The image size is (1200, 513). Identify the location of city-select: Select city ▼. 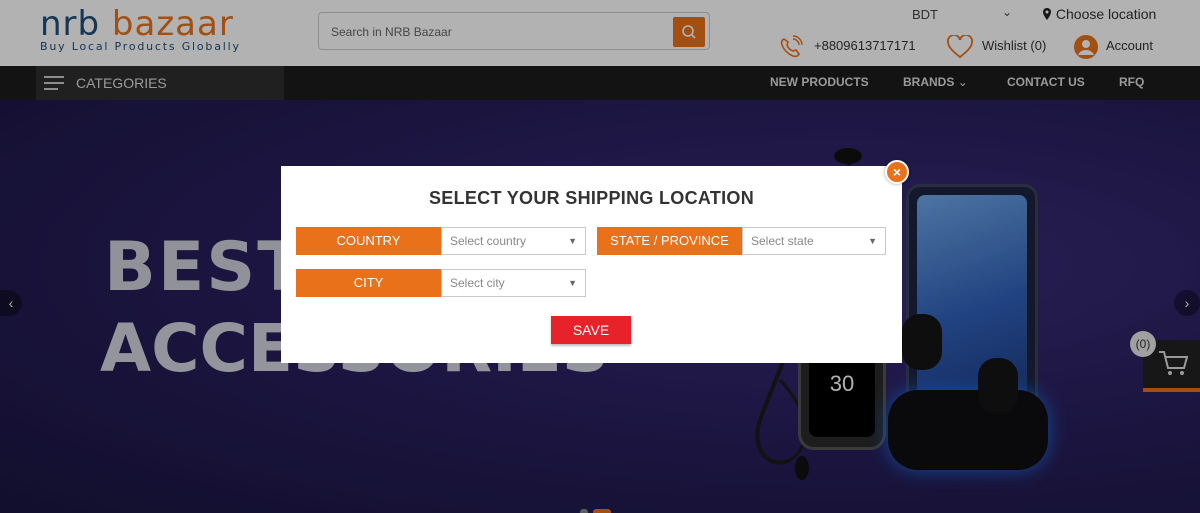
(513, 283).